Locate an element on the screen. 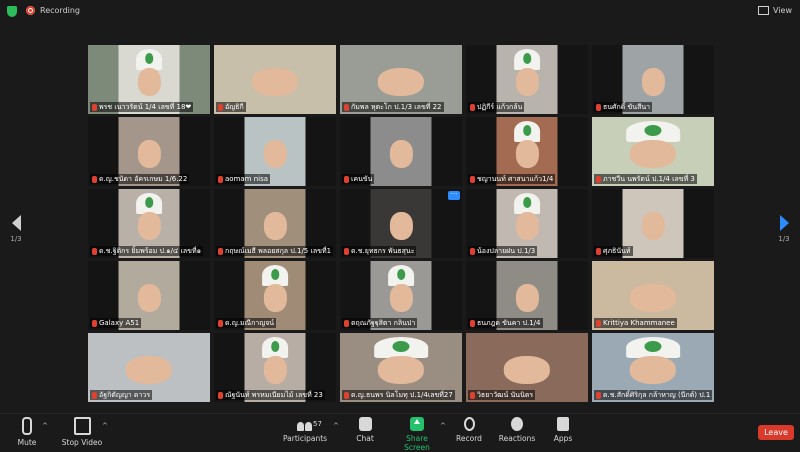 Image resolution: width=800 pixels, height=452 pixels. participant-tile: อัญธิกี is located at coordinates (275, 79).